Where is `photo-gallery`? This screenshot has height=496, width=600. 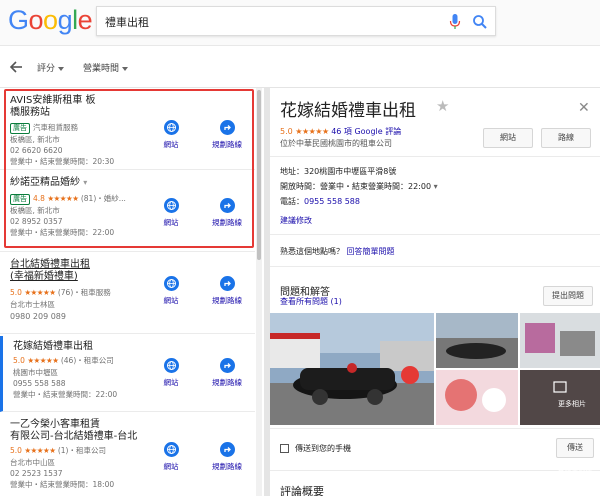
photo-gallery is located at coordinates (435, 369).